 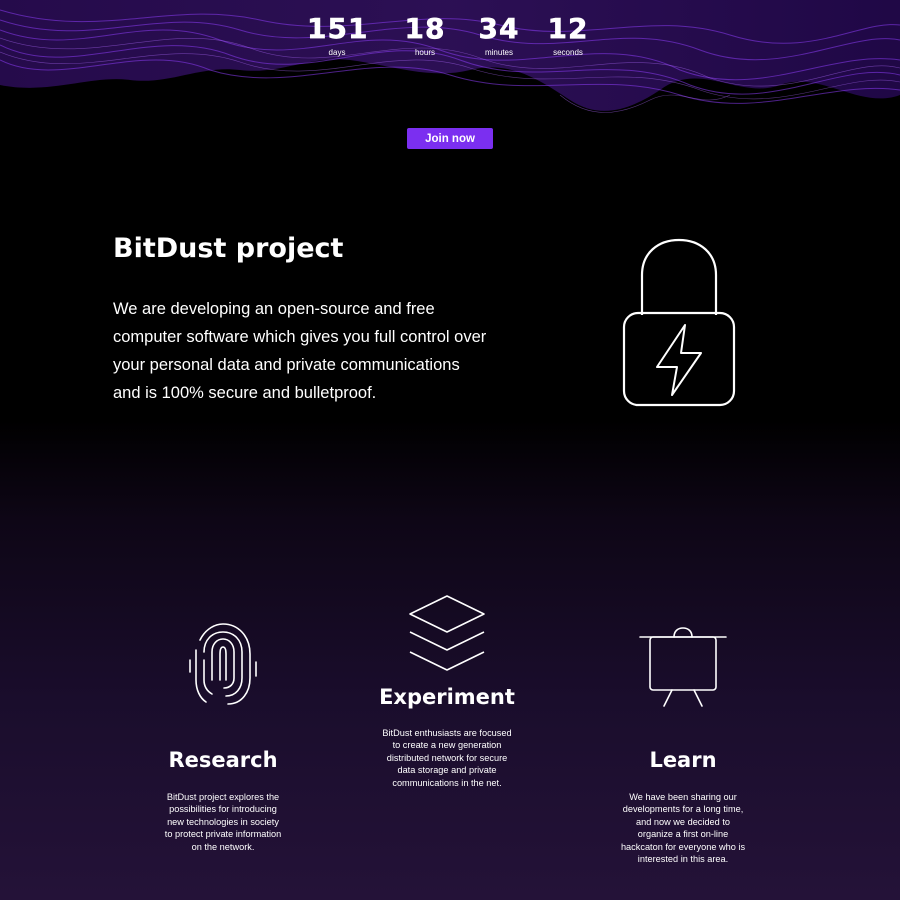 I want to click on feature-text-line: developments for a long time,, so click(x=683, y=809).